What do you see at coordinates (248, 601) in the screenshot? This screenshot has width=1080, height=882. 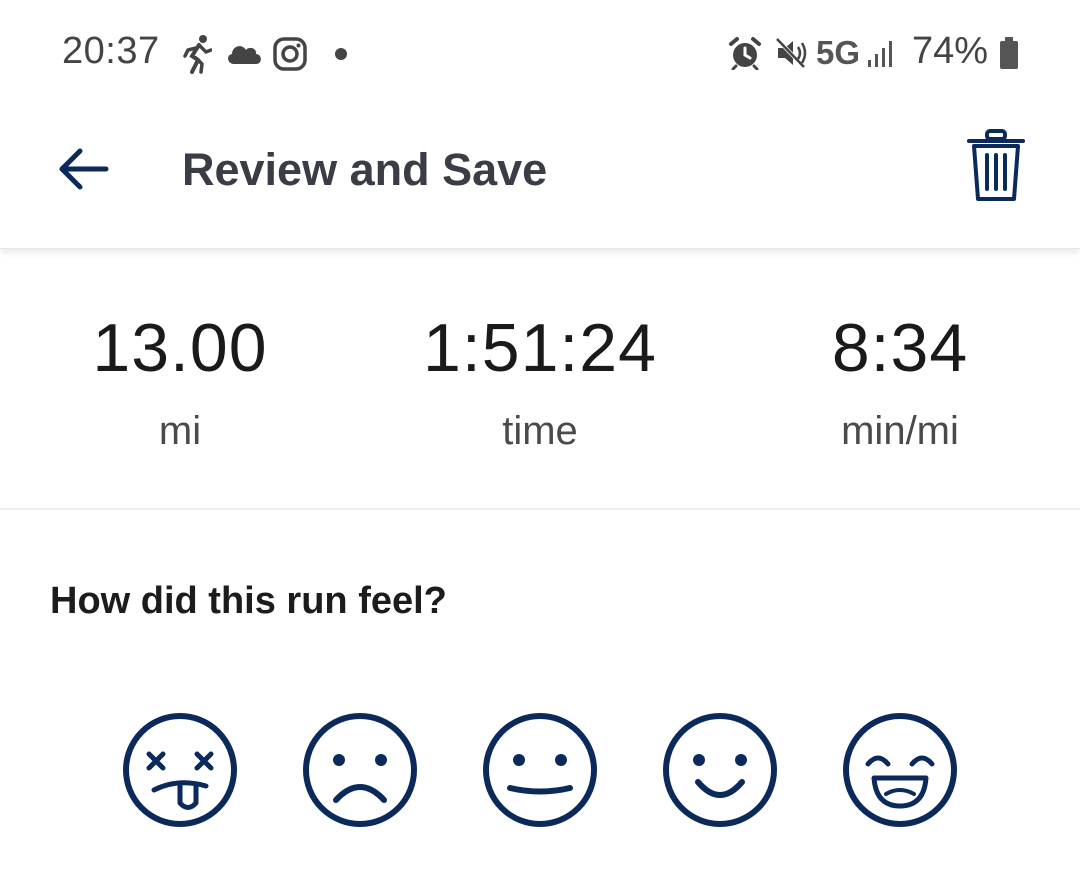 I see `feel-question: How did this run feel?` at bounding box center [248, 601].